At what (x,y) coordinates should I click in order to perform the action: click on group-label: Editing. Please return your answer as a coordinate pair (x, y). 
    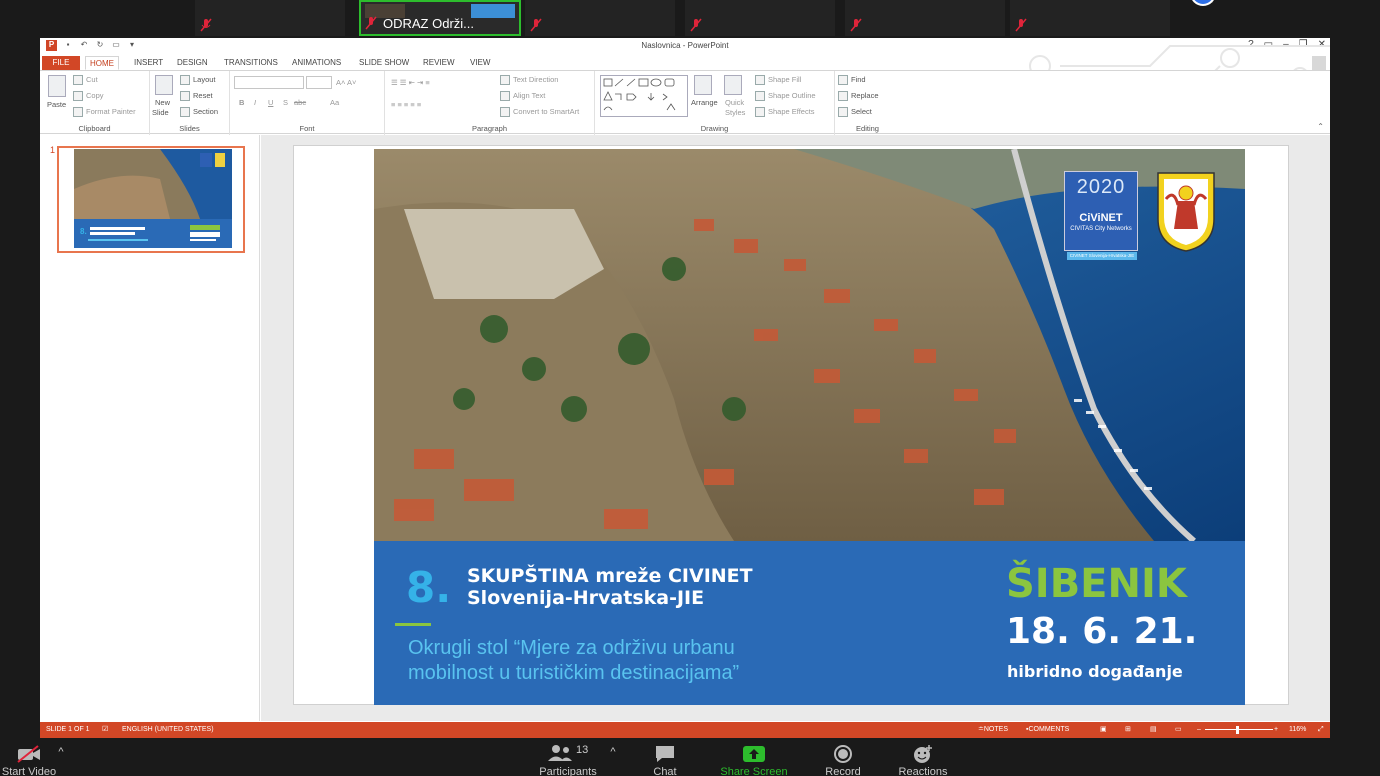
    Looking at the image, I should click on (867, 128).